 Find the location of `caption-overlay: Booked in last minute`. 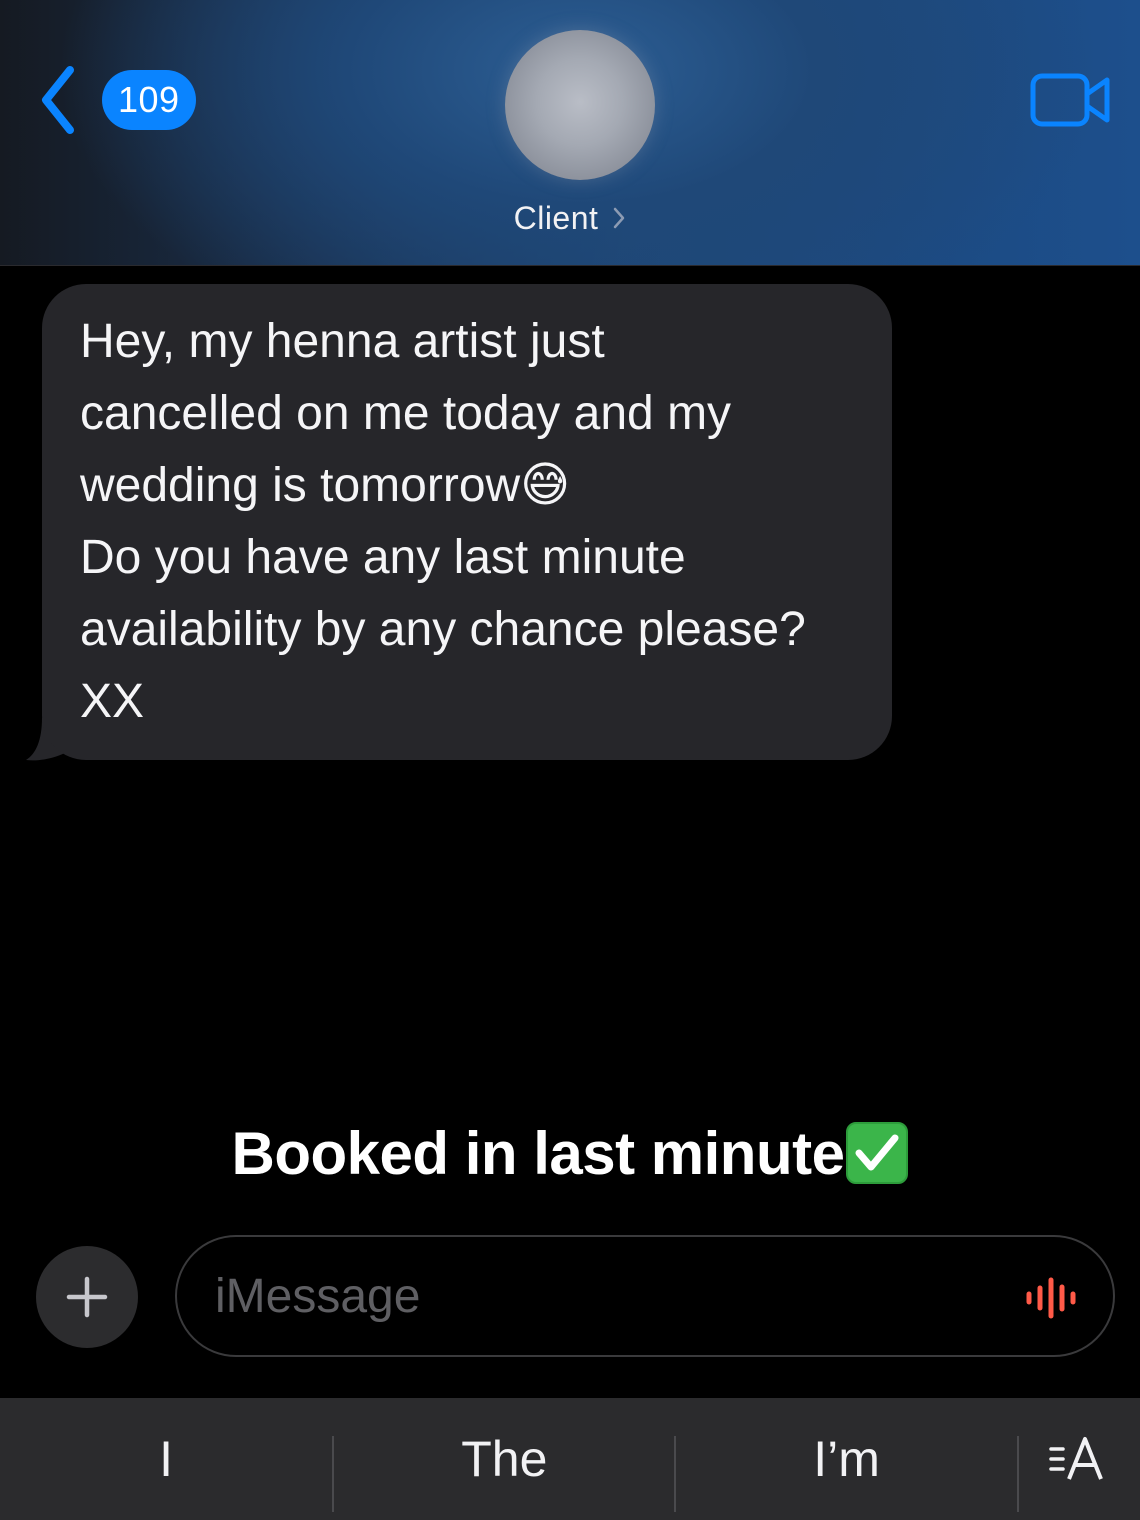

caption-overlay: Booked in last minute is located at coordinates (570, 1153).